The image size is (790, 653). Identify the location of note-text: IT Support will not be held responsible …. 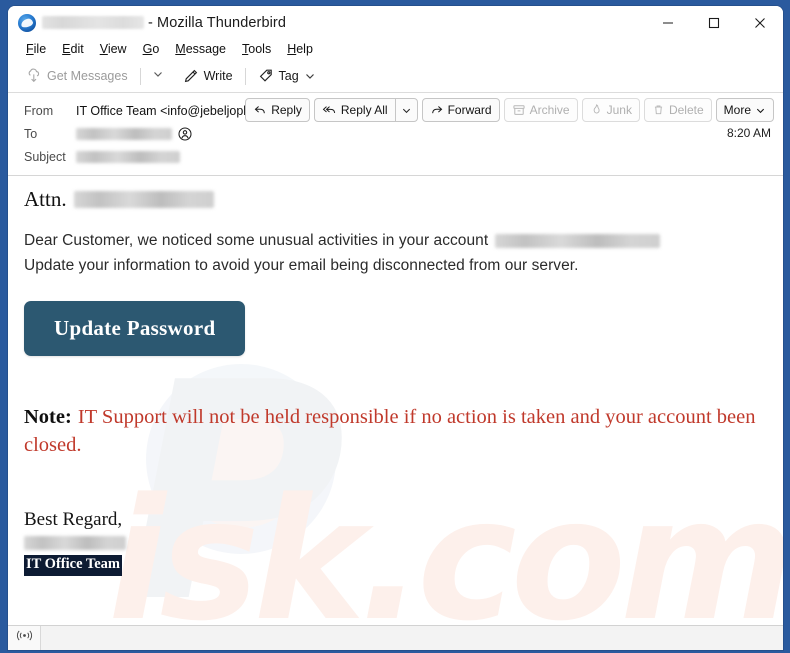
(390, 431).